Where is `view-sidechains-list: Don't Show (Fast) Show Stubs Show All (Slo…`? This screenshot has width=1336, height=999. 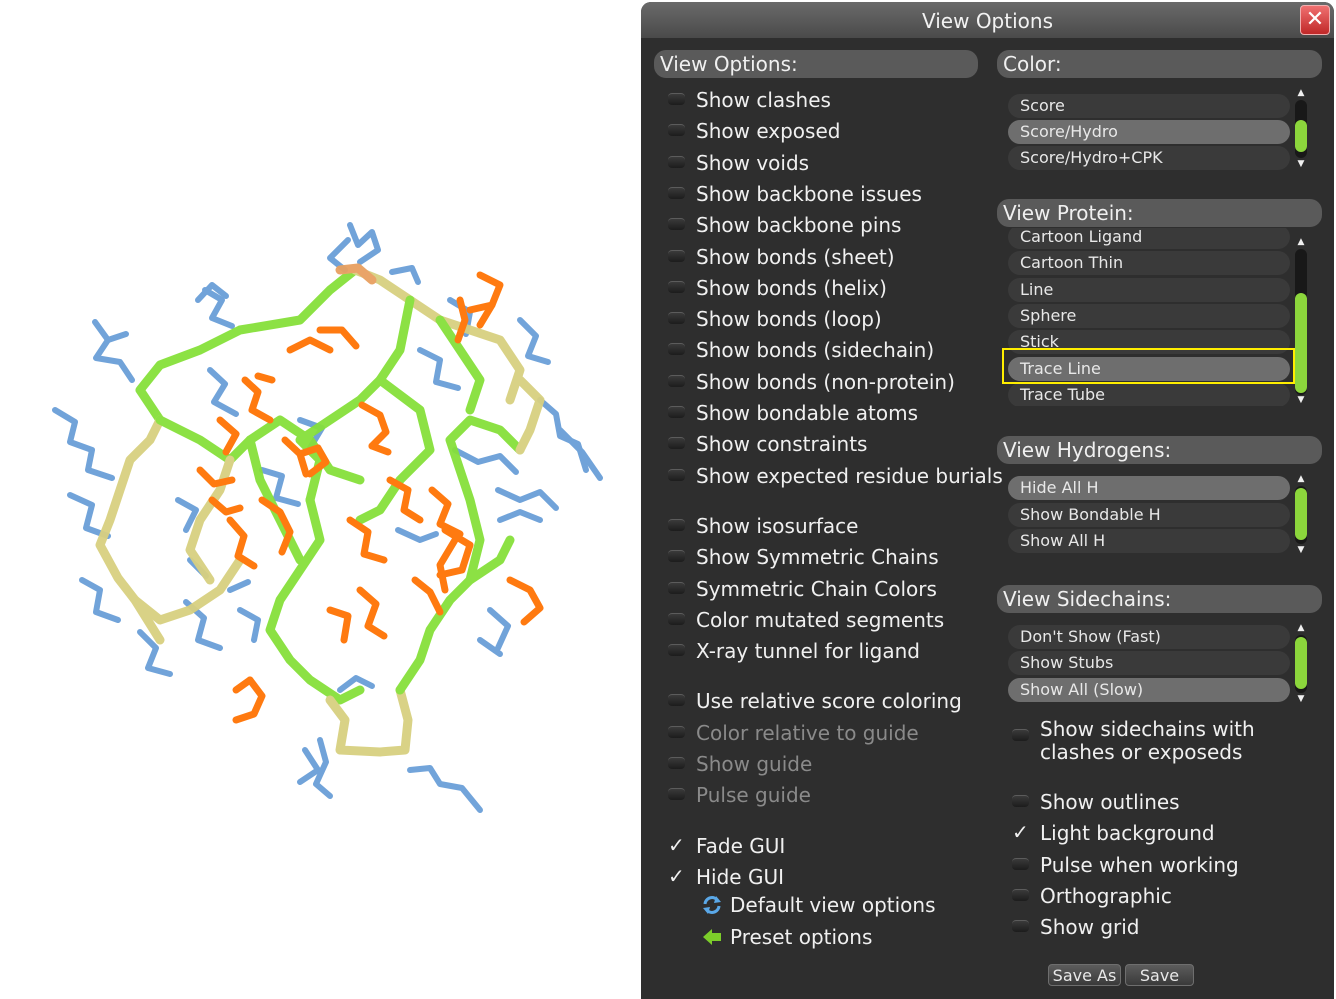
view-sidechains-list: Don't Show (Fast) Show Stubs Show All (Slo… is located at coordinates (1149, 663).